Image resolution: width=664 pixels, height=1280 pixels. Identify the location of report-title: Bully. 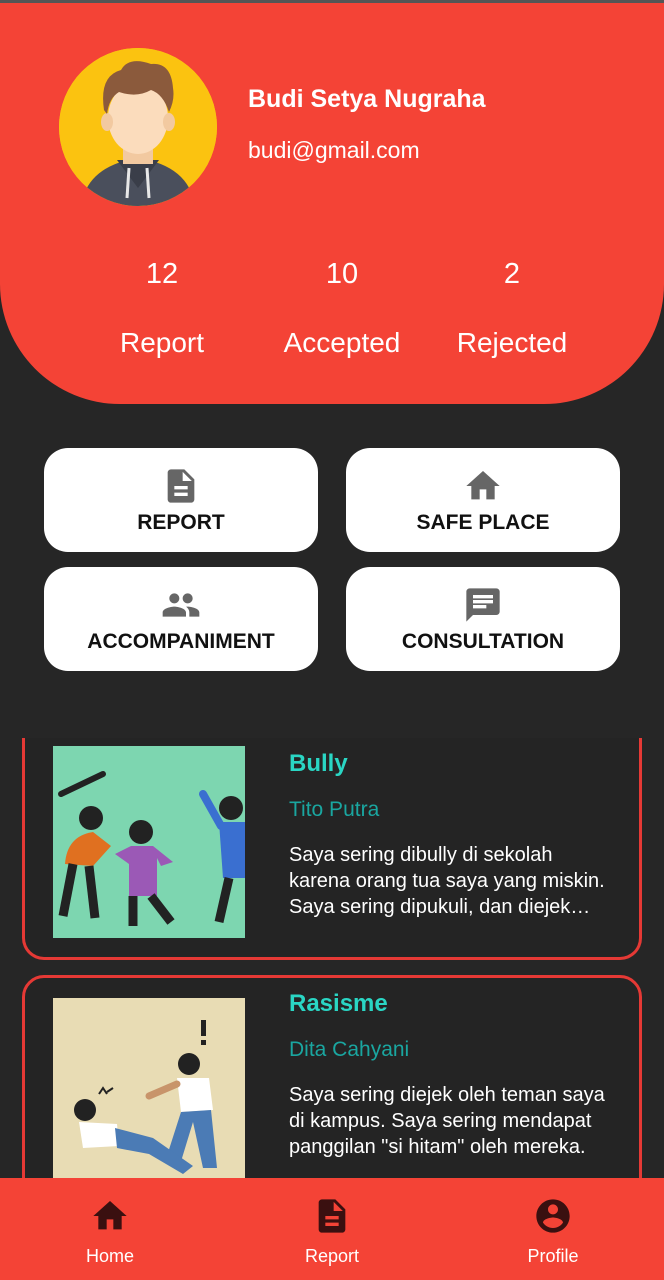
(318, 763).